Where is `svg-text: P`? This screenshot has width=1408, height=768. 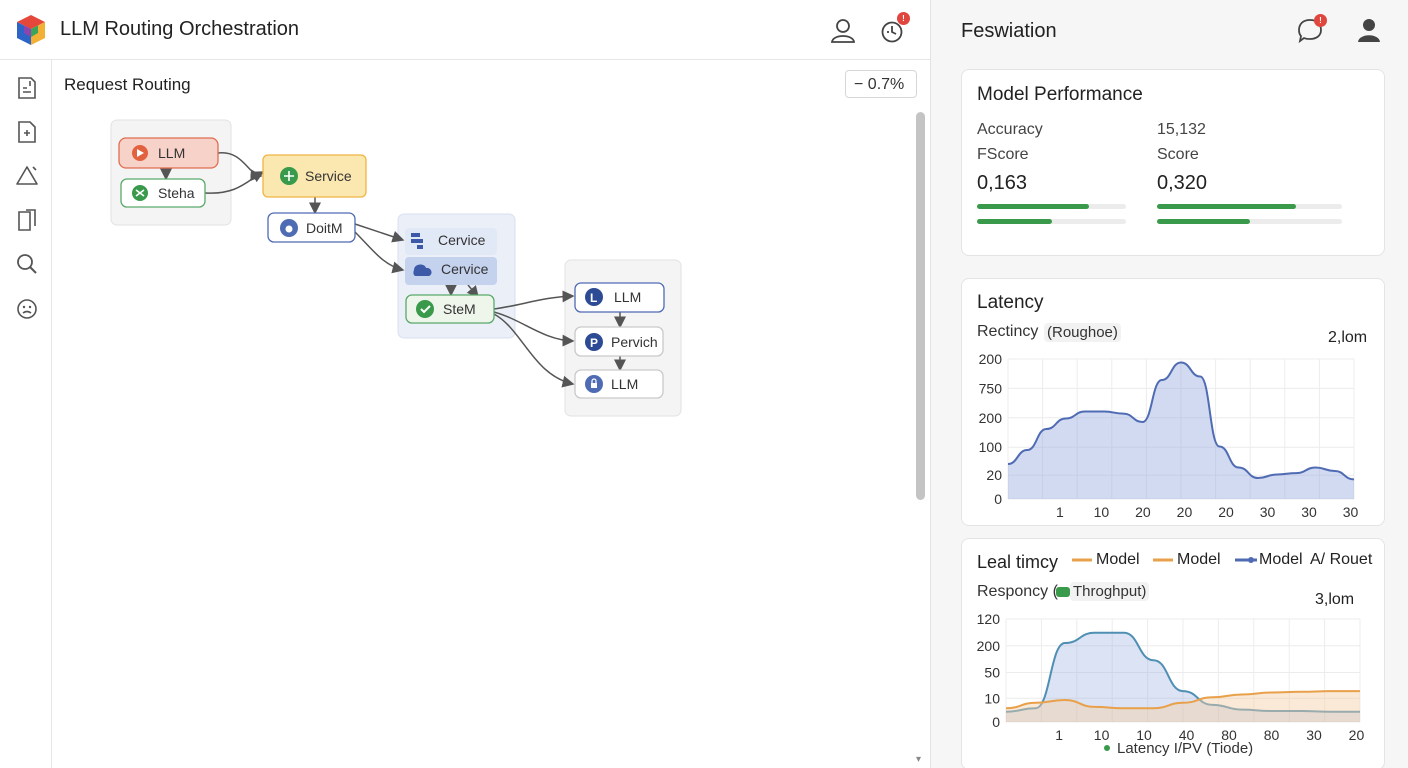 svg-text: P is located at coordinates (594, 343).